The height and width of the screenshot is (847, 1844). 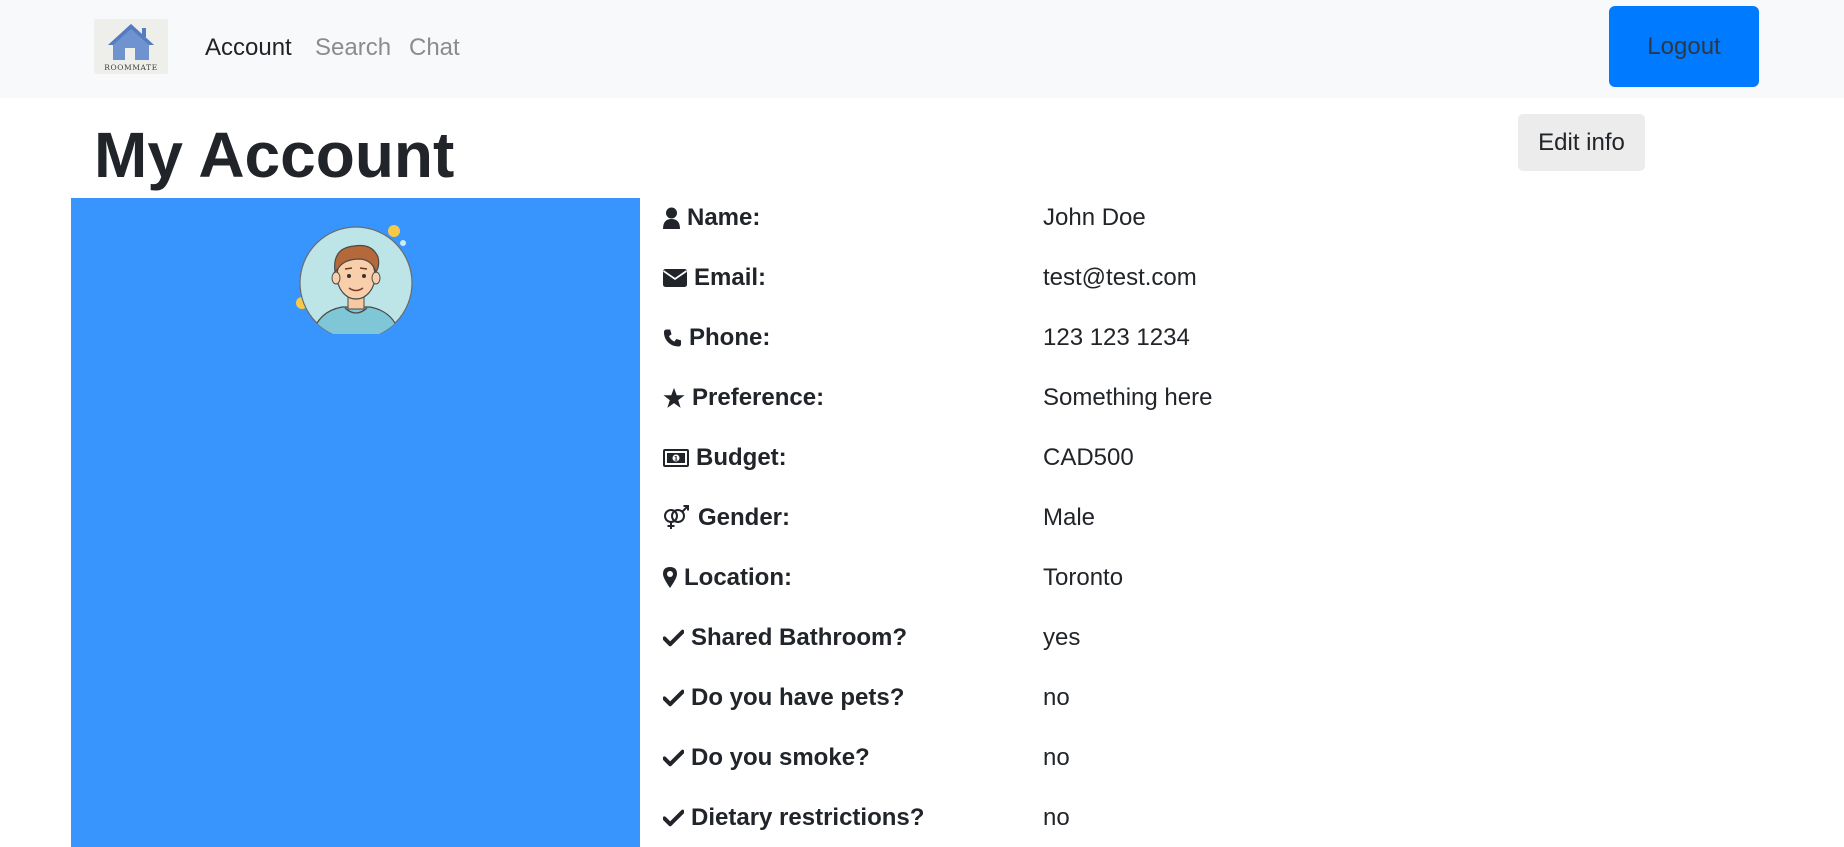 What do you see at coordinates (741, 457) in the screenshot?
I see `budget-label-text: Budget:` at bounding box center [741, 457].